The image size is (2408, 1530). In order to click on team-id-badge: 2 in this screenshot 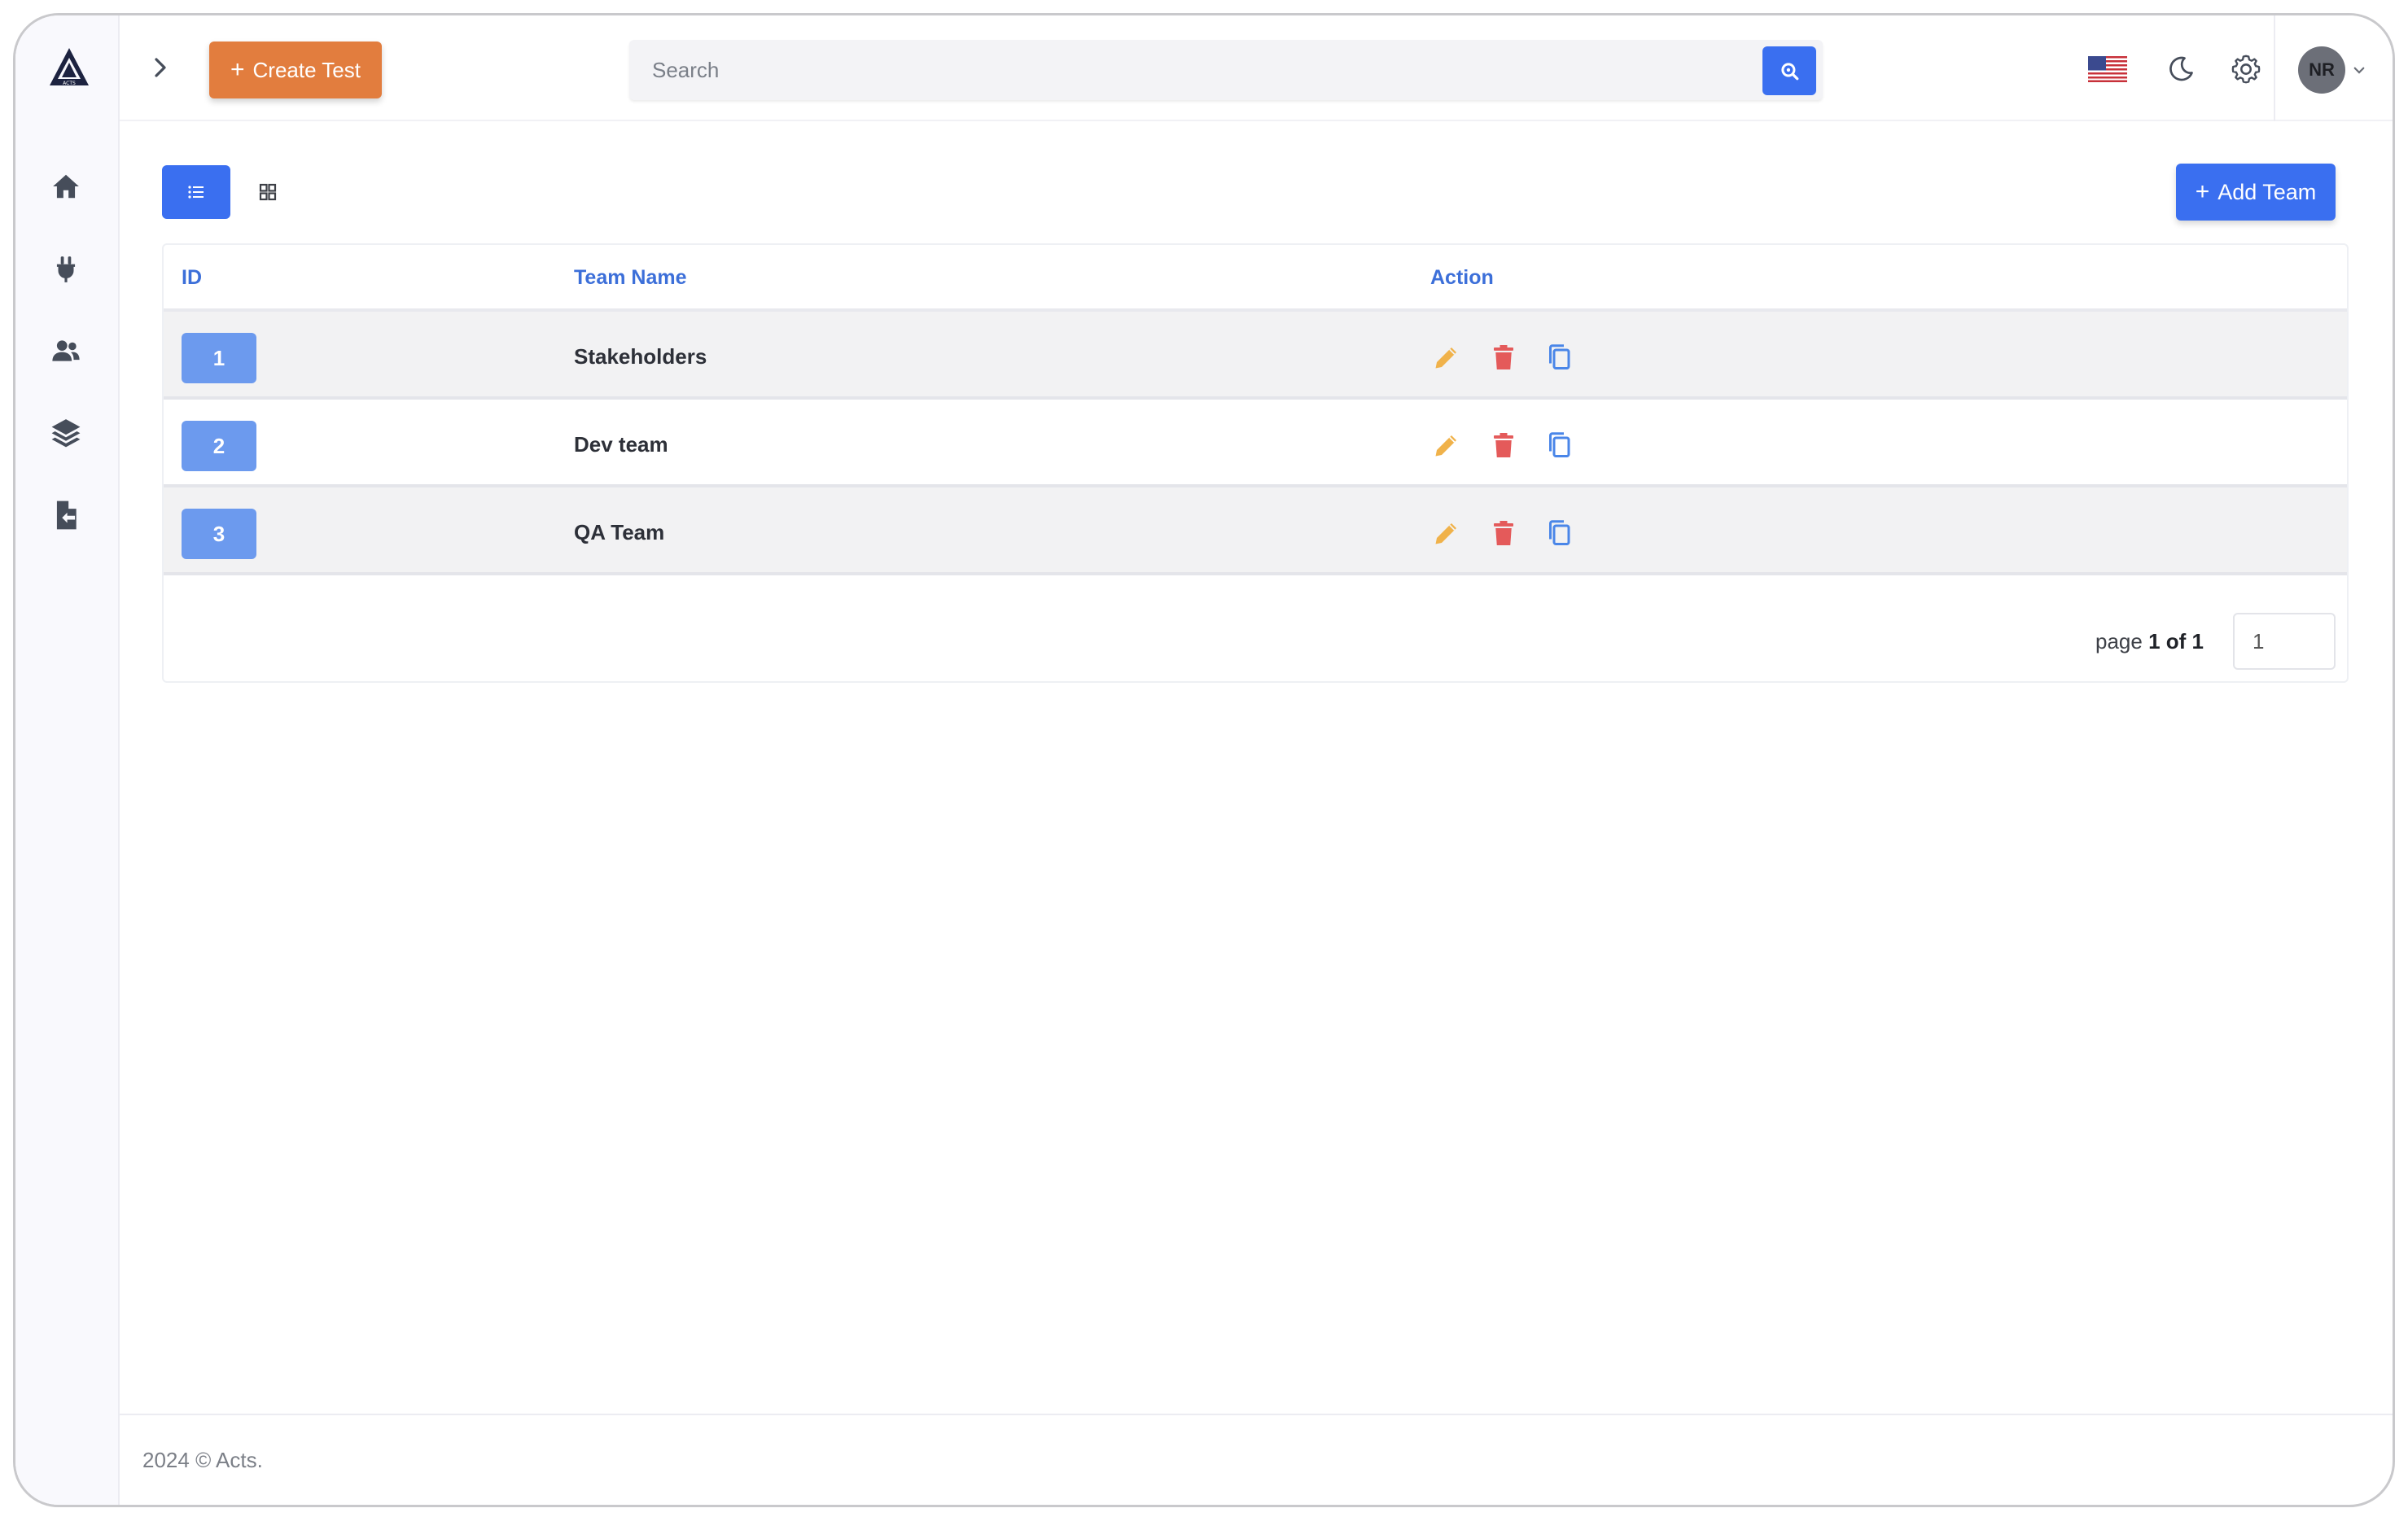, I will do `click(219, 446)`.